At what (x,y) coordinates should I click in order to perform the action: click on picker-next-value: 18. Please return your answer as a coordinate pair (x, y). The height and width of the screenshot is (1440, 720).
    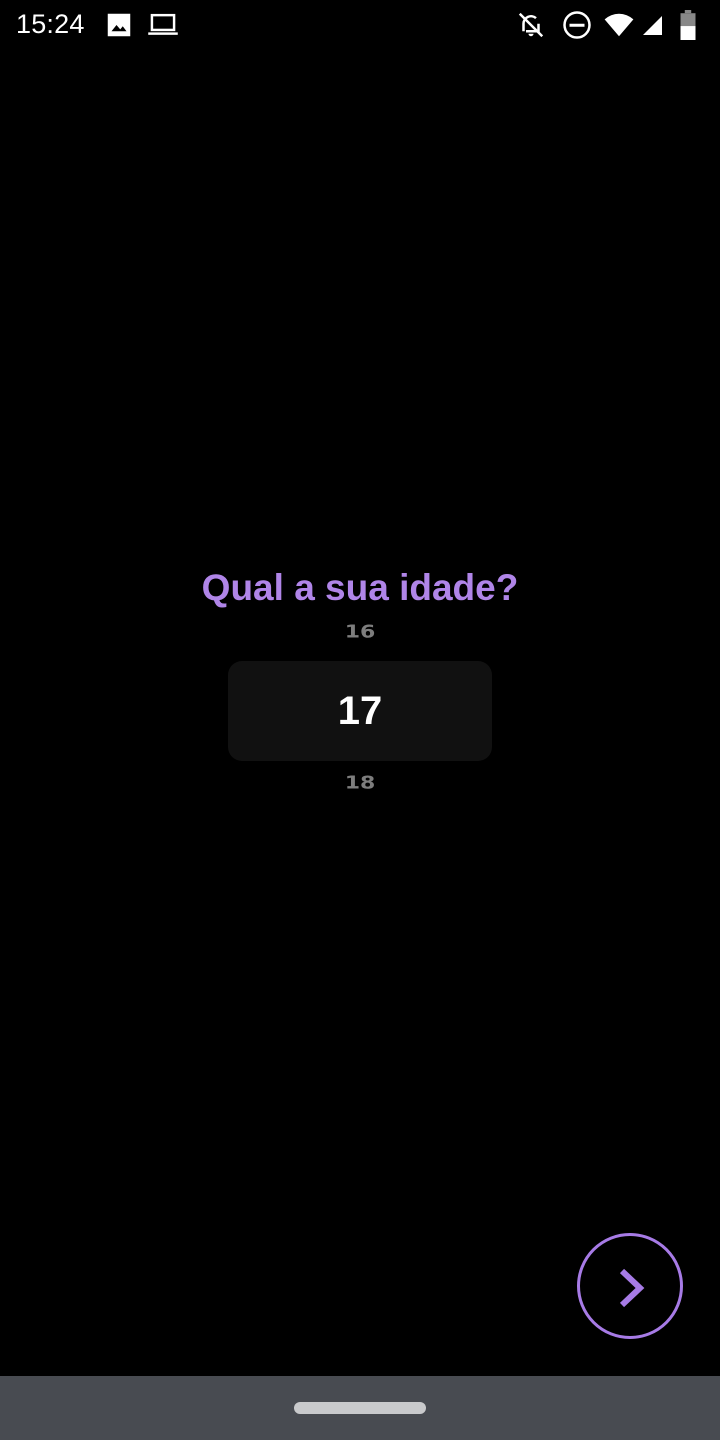
    Looking at the image, I should click on (360, 784).